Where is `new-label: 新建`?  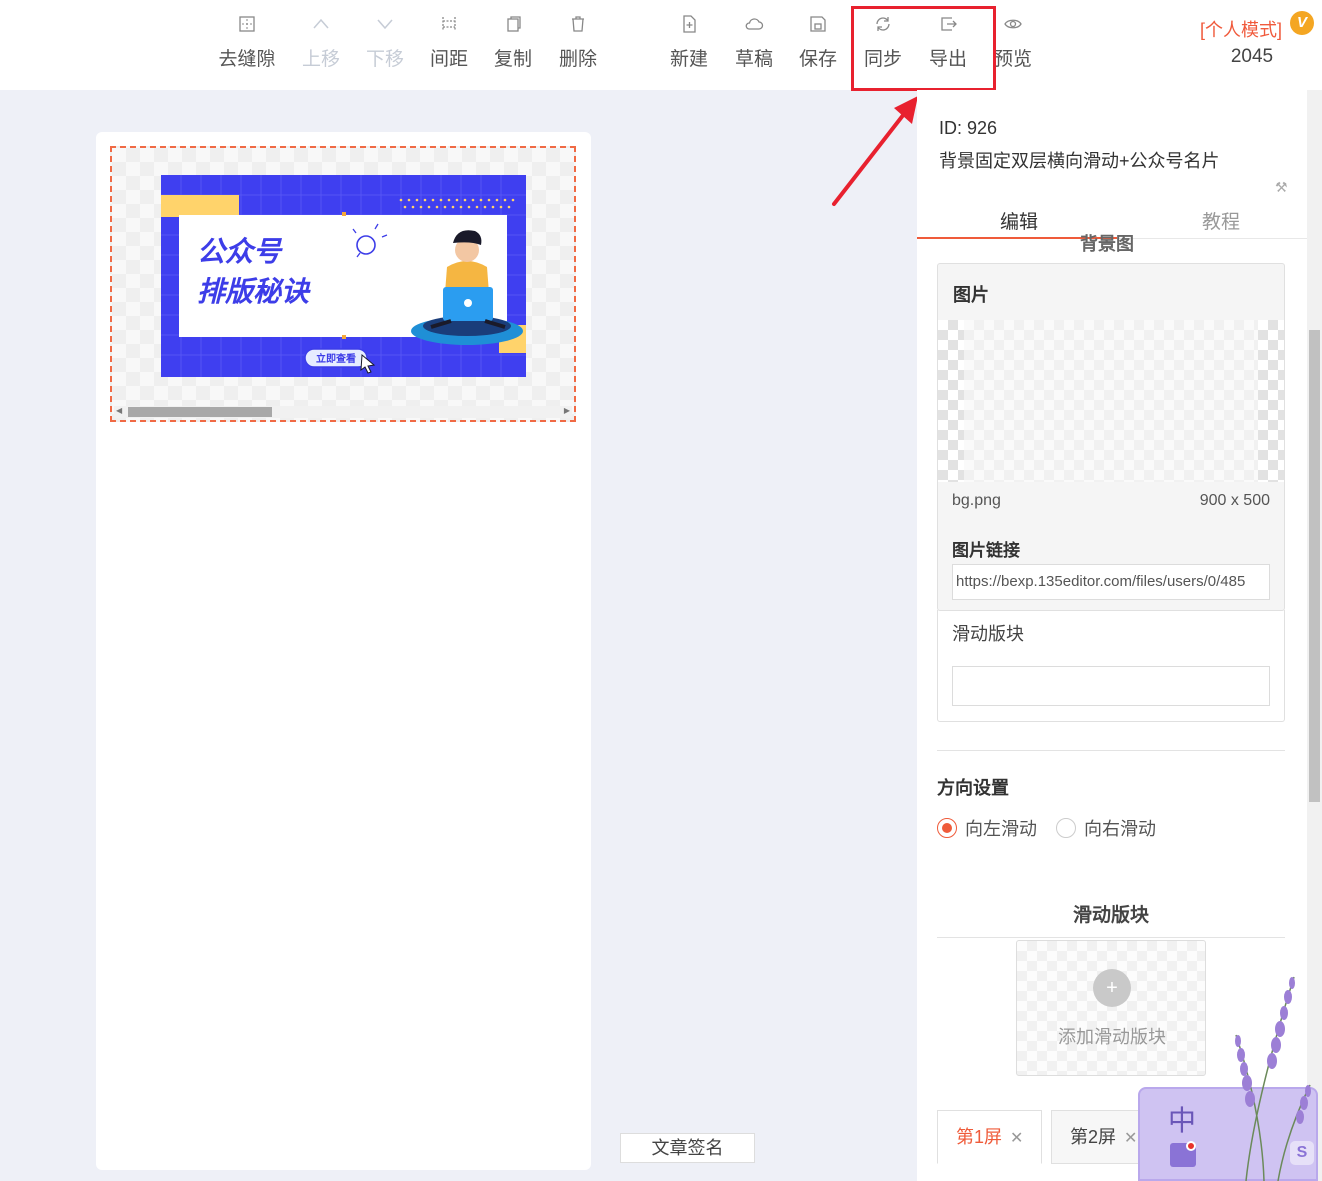
new-label: 新建 is located at coordinates (688, 59).